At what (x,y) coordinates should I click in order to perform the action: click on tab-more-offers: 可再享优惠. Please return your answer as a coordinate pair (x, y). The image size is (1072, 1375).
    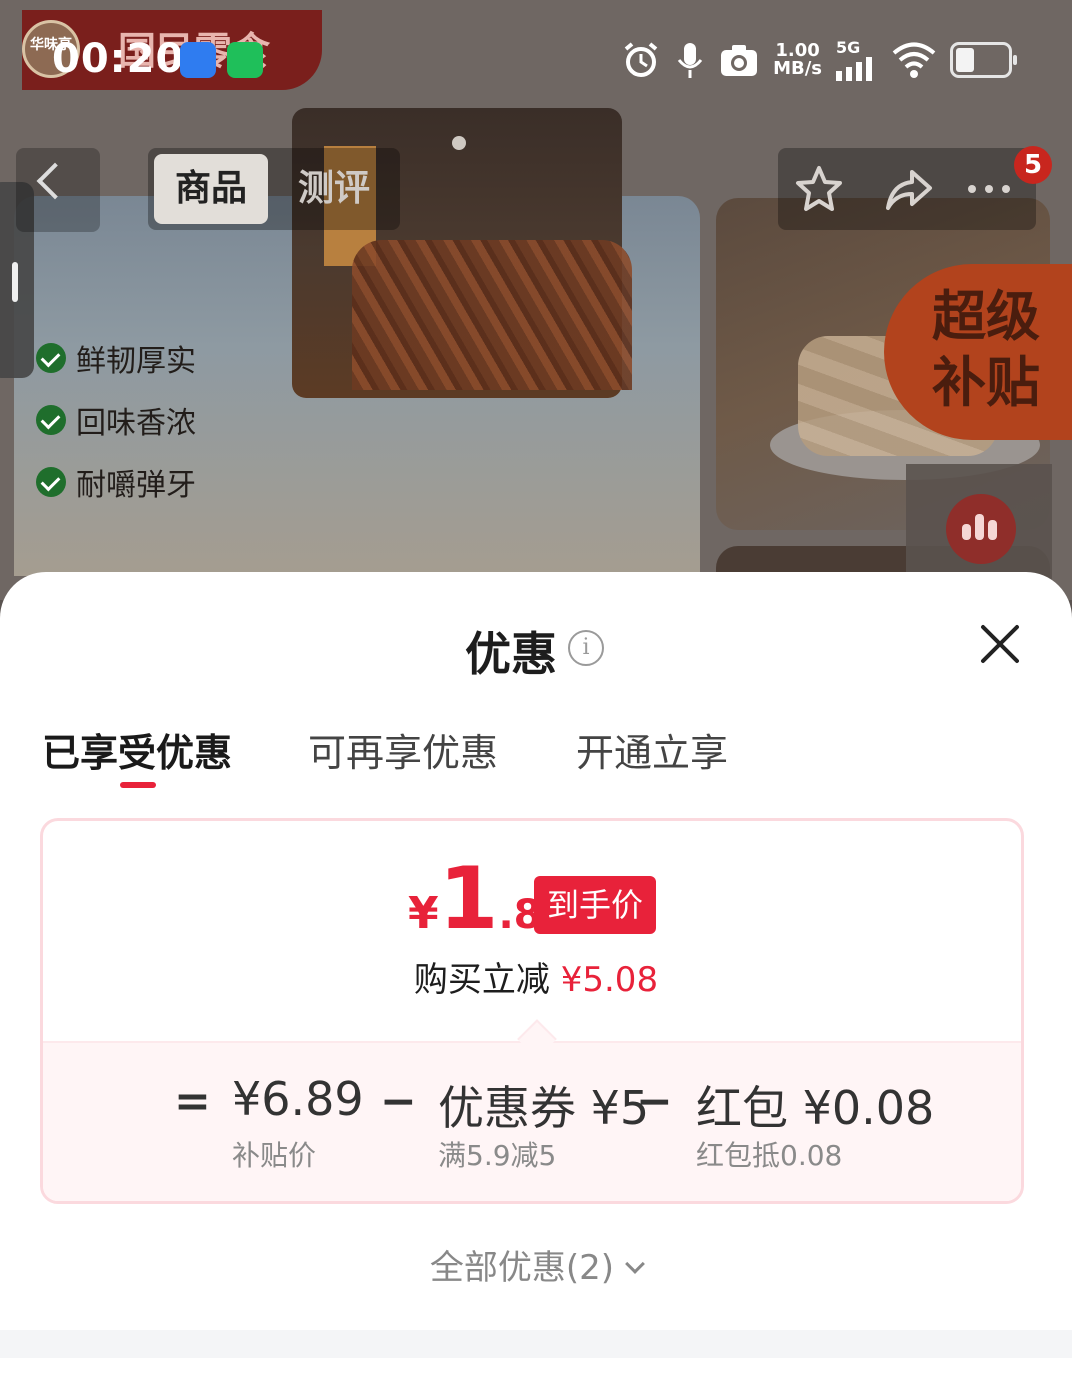
    Looking at the image, I should click on (403, 749).